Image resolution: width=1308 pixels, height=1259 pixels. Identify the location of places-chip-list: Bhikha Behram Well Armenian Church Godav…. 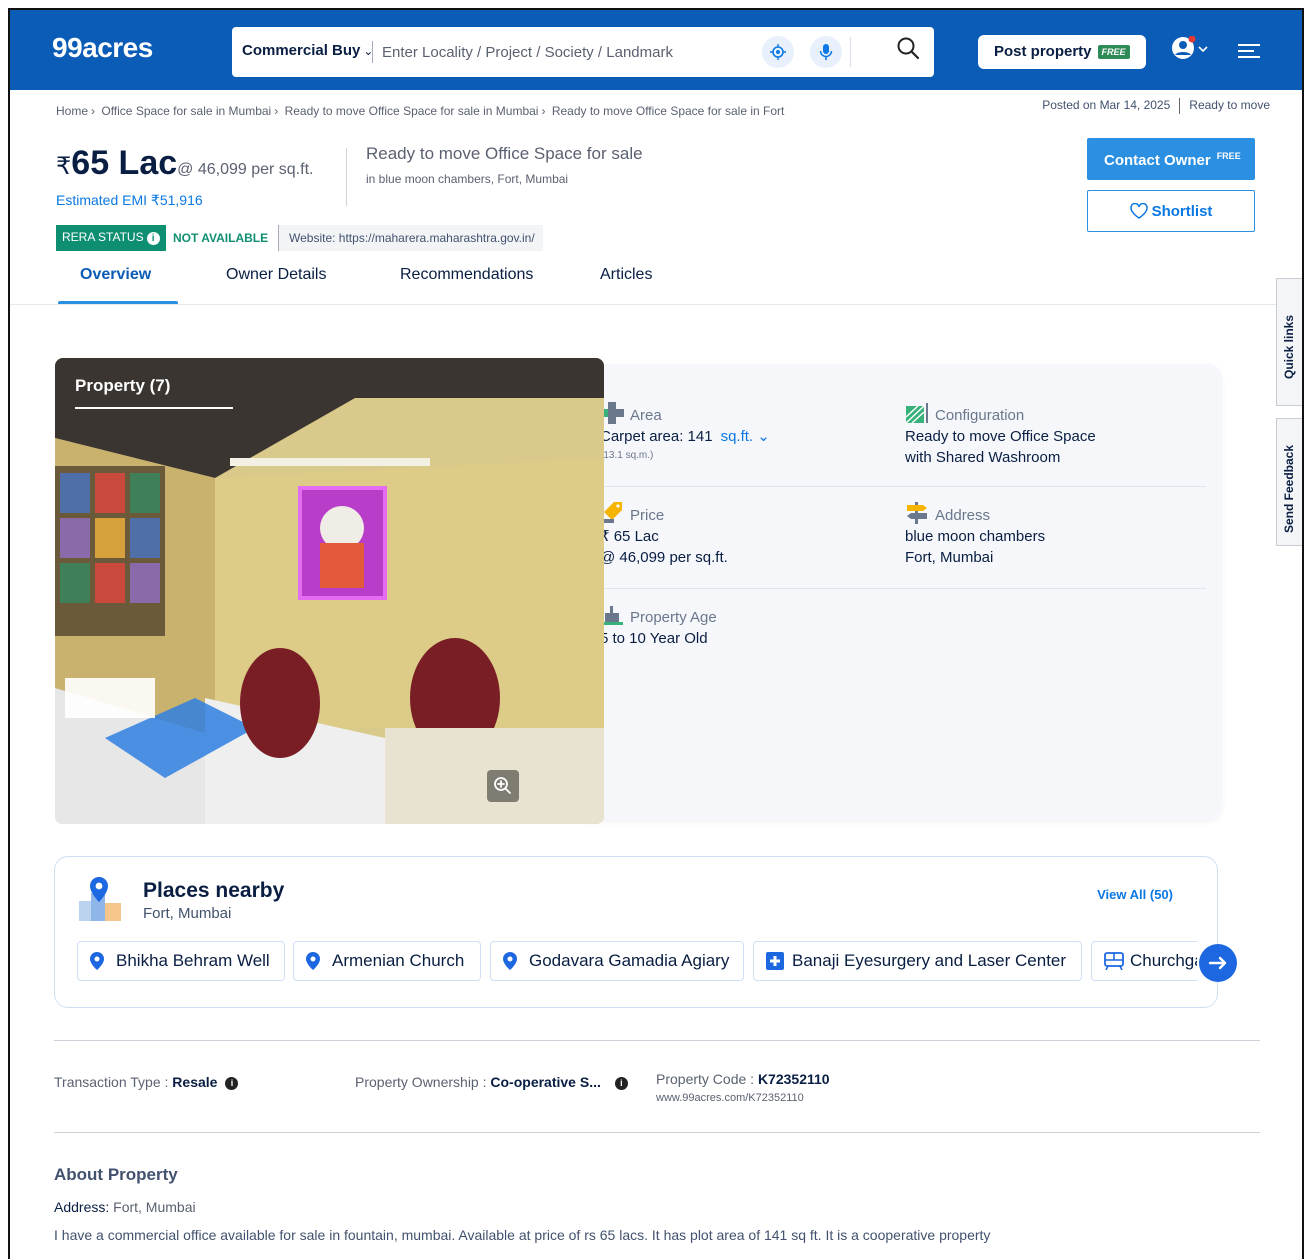
(637, 962).